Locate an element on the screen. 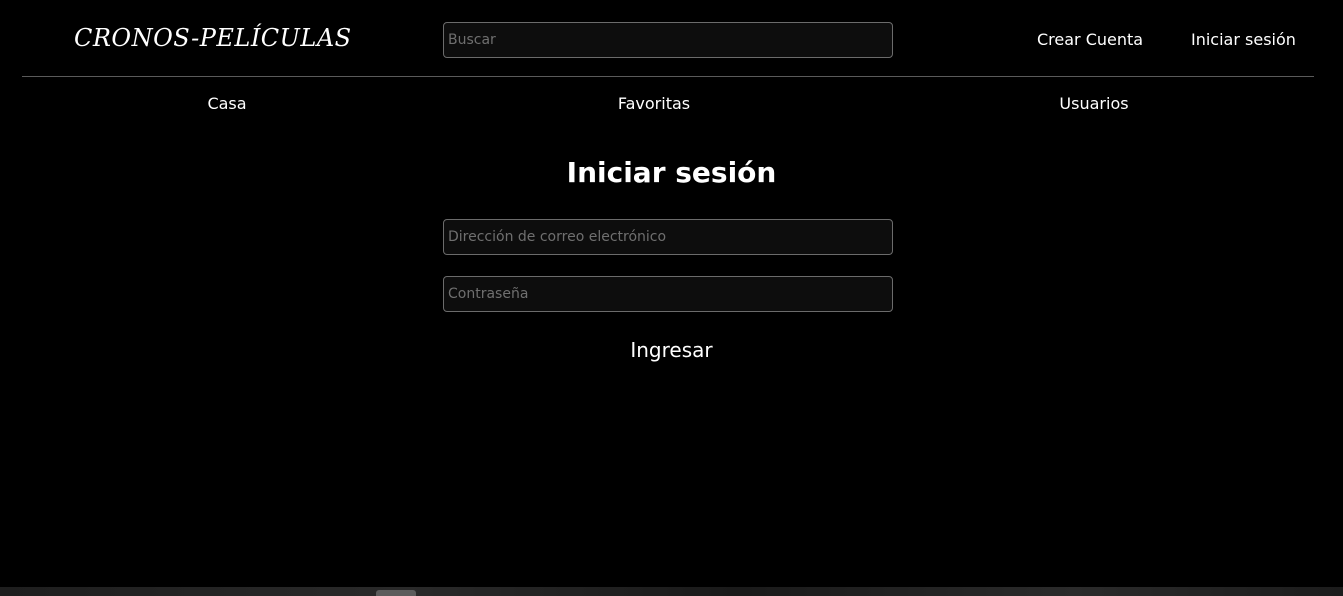 The width and height of the screenshot is (1343, 596). search-input is located at coordinates (668, 40).